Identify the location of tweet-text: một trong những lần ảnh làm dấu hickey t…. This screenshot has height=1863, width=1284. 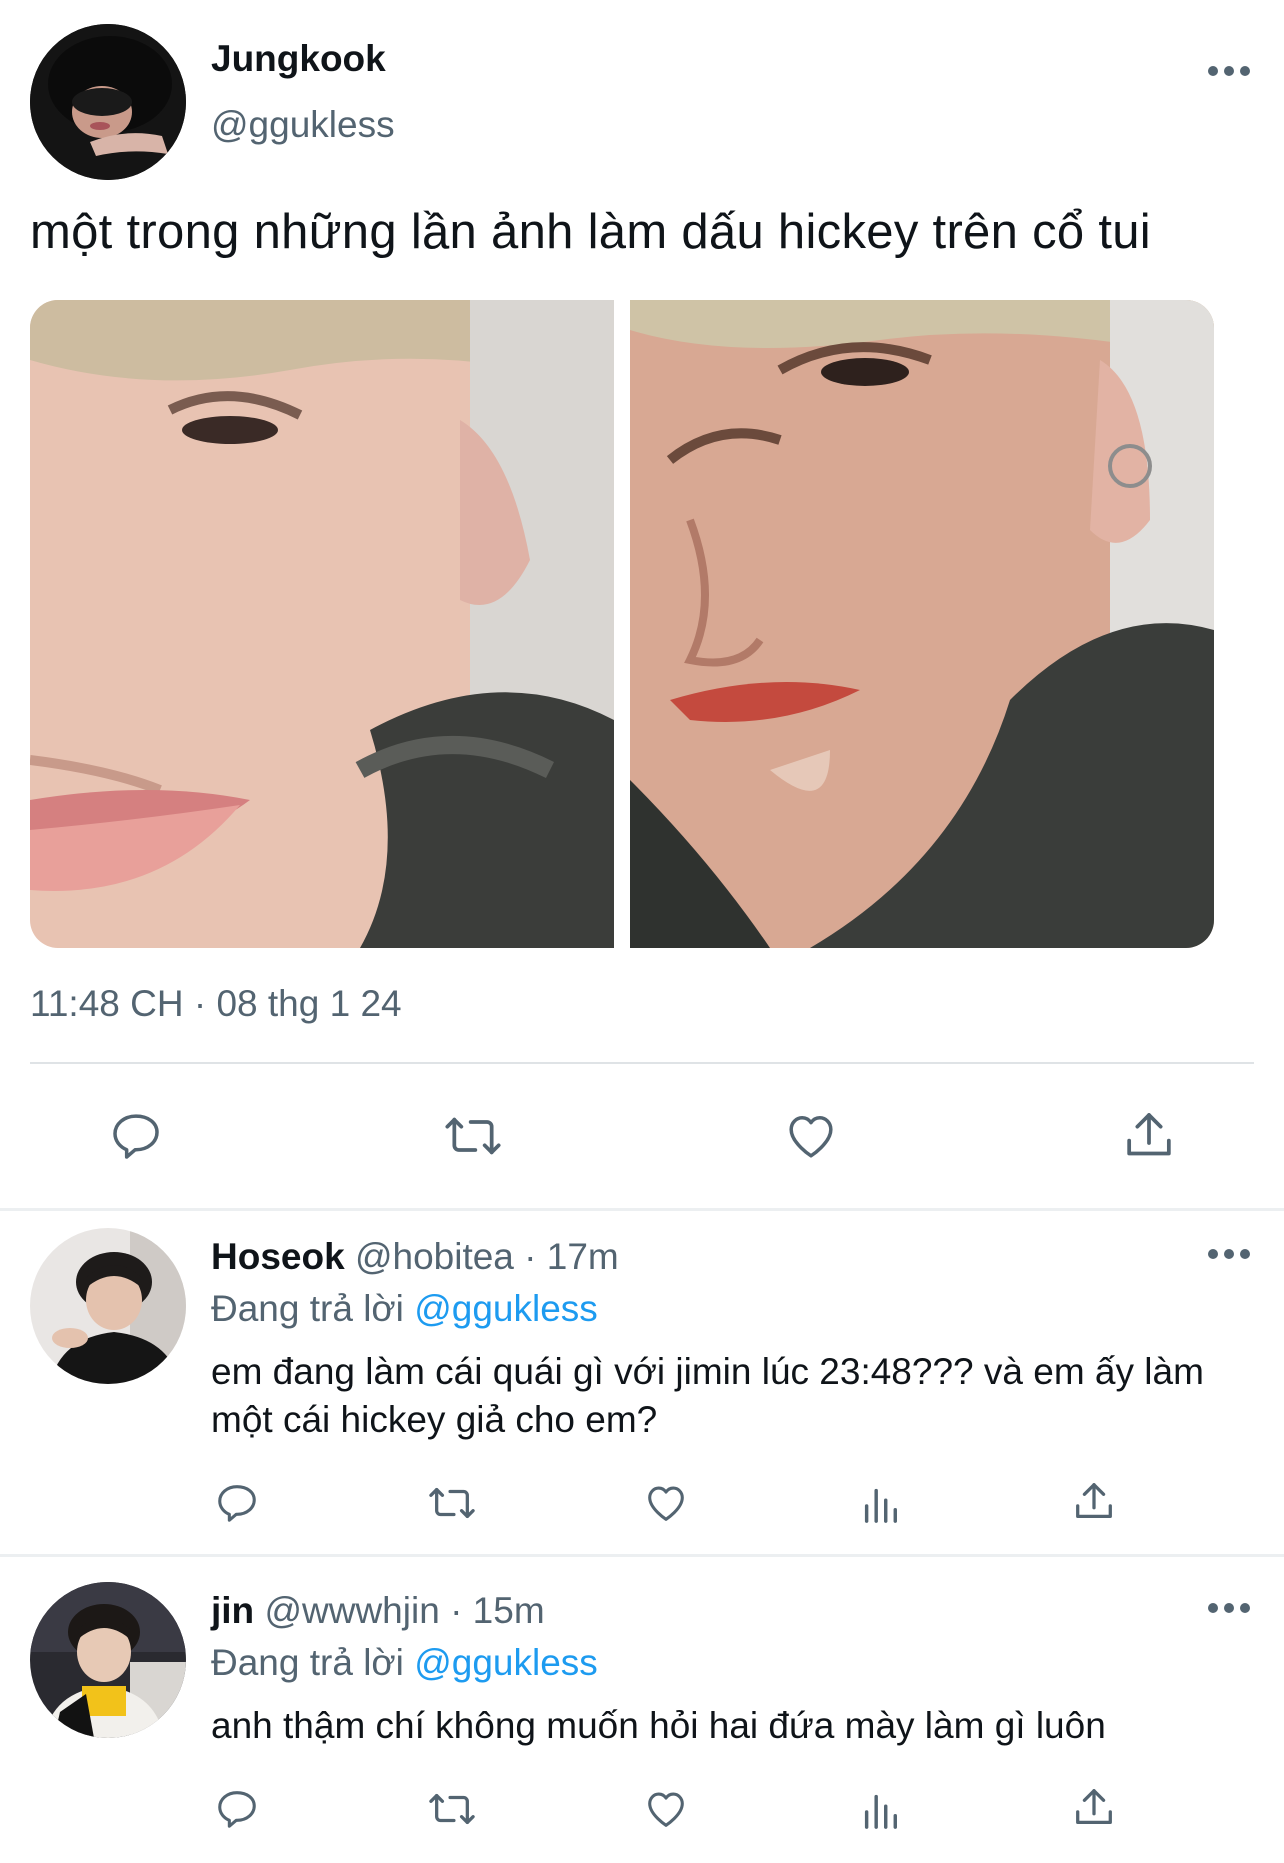
(590, 232).